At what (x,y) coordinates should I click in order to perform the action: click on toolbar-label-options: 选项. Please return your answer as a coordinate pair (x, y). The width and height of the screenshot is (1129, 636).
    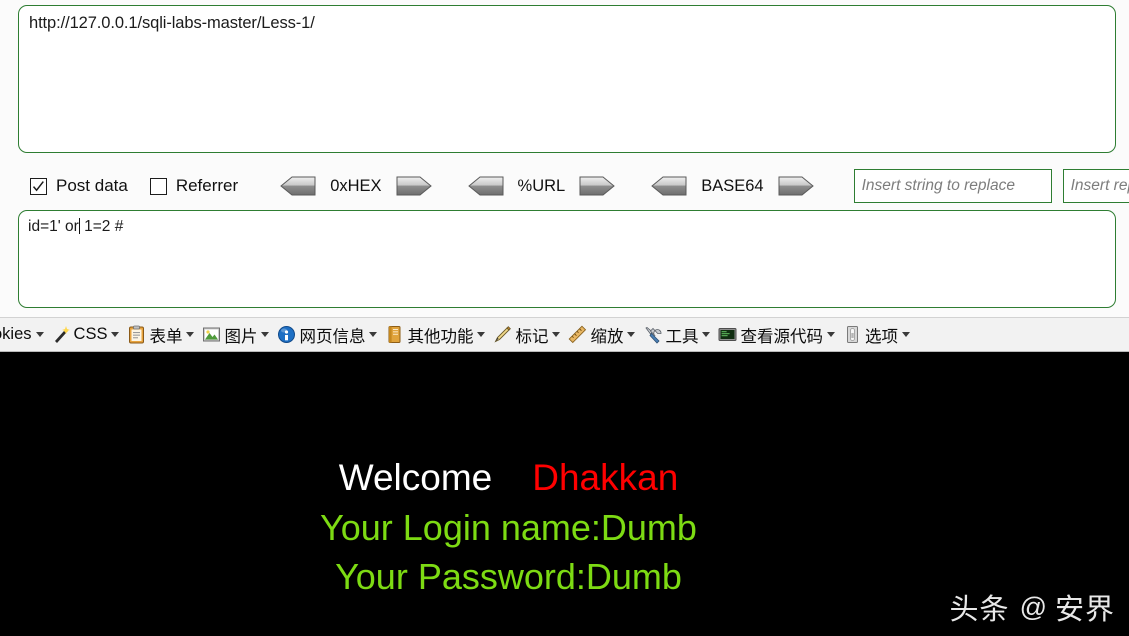
    Looking at the image, I should click on (881, 336).